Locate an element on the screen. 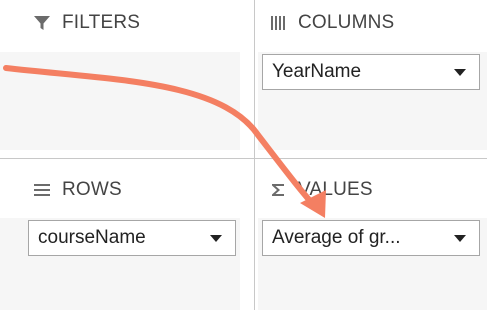 This screenshot has width=487, height=310. columns-field-label: YearName is located at coordinates (317, 71).